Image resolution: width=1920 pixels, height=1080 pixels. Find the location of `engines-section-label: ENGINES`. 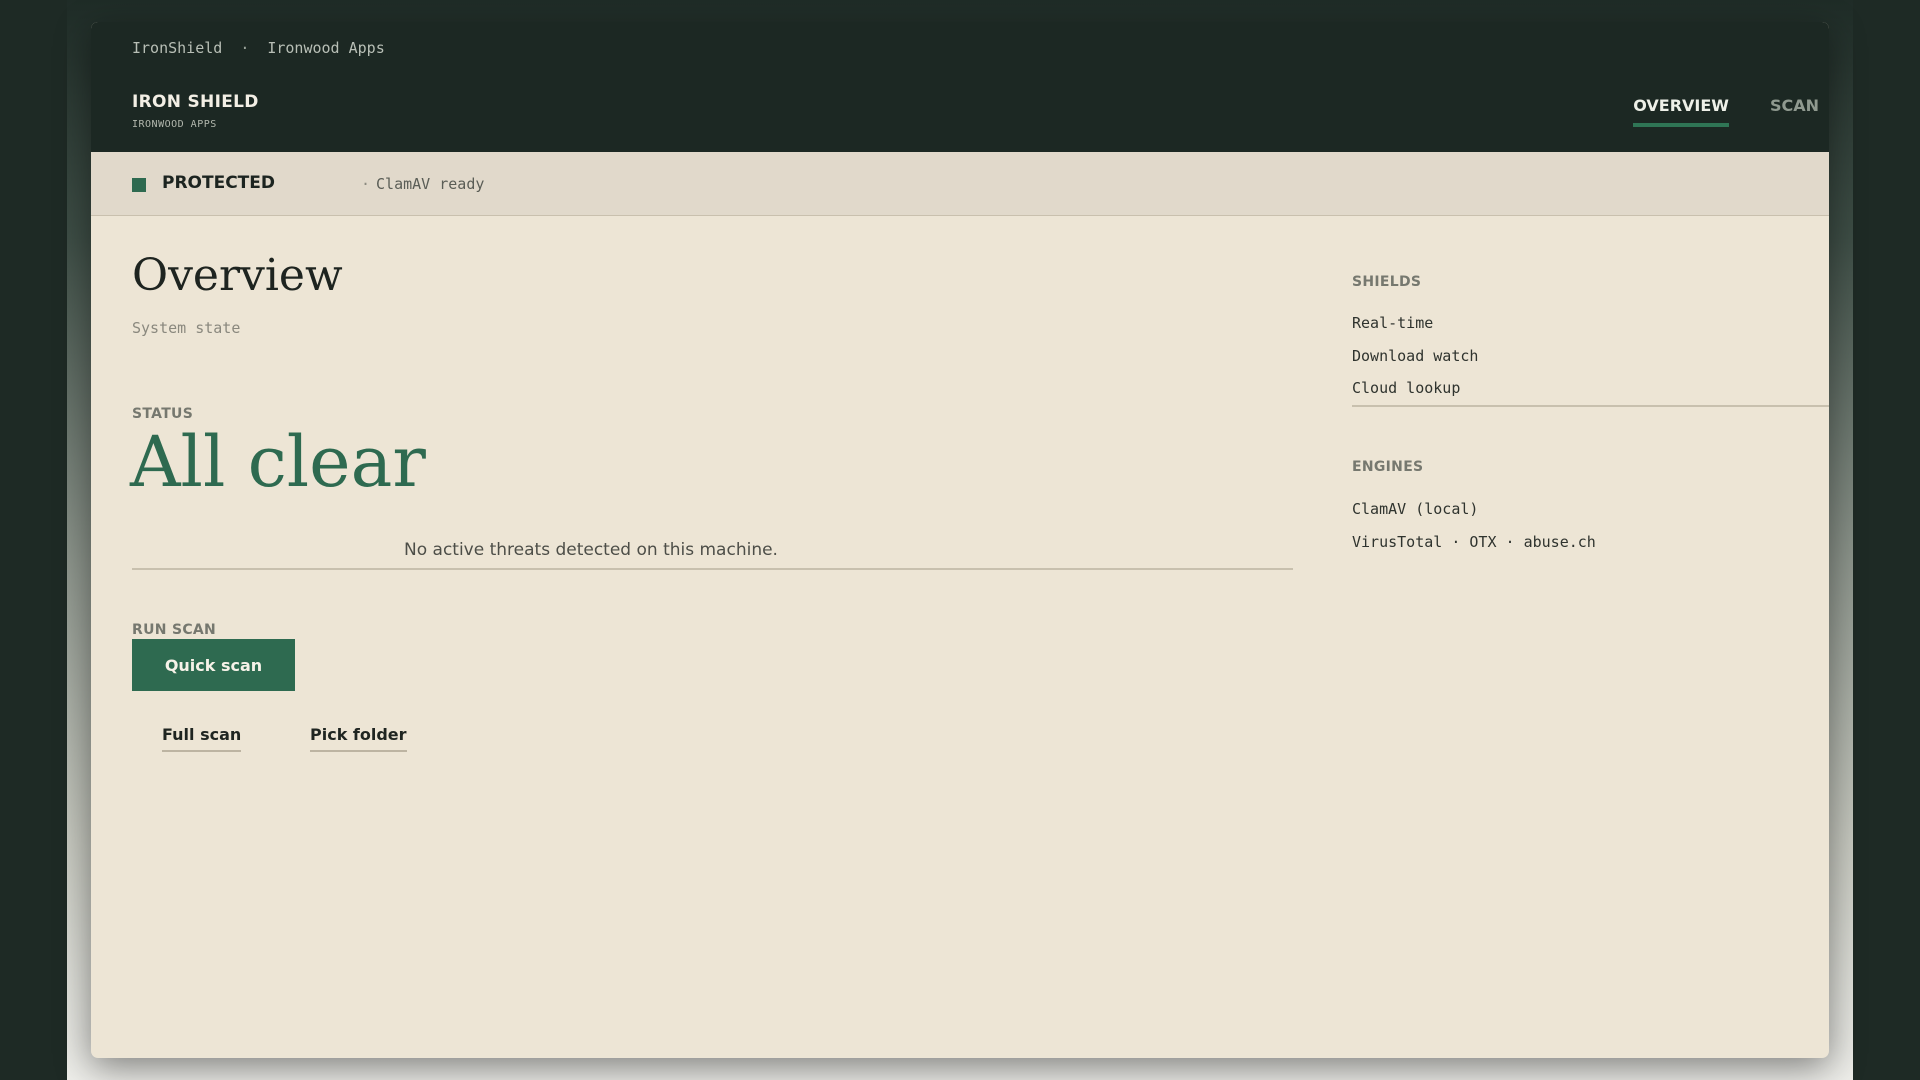

engines-section-label: ENGINES is located at coordinates (1388, 467).